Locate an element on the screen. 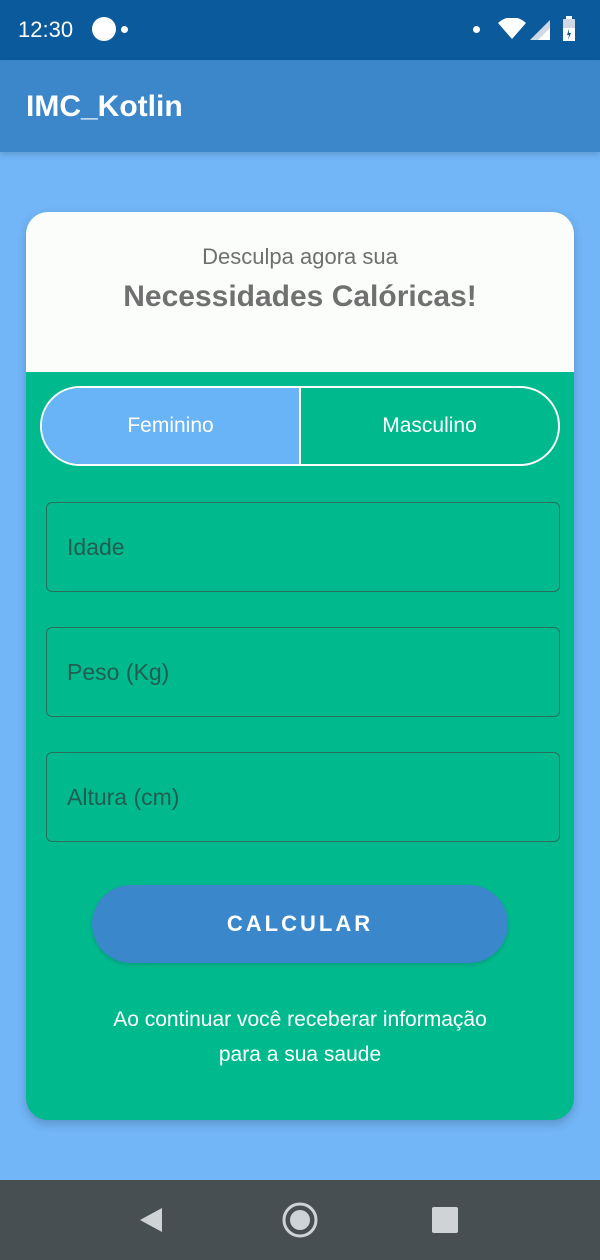  height-field is located at coordinates (303, 797).